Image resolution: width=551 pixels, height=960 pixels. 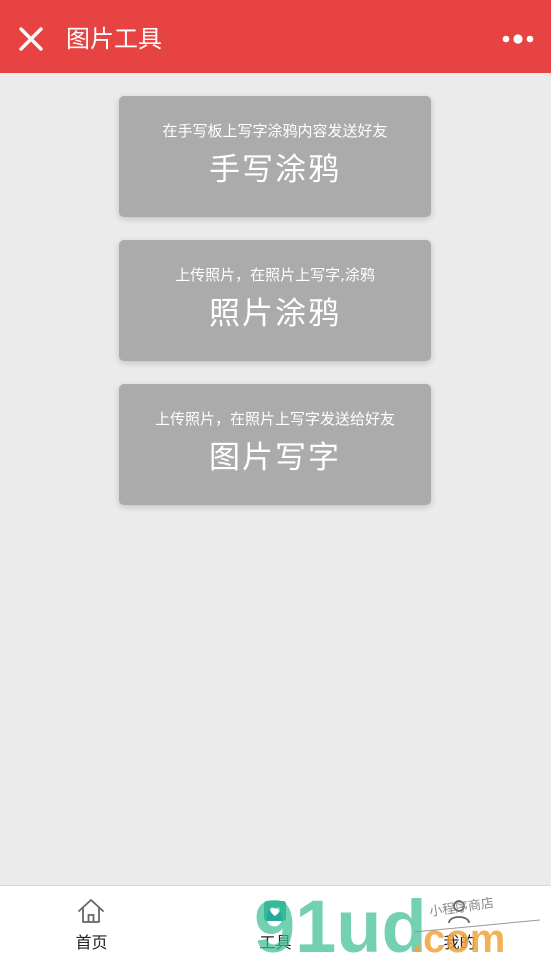 What do you see at coordinates (91, 911) in the screenshot?
I see `home-icon` at bounding box center [91, 911].